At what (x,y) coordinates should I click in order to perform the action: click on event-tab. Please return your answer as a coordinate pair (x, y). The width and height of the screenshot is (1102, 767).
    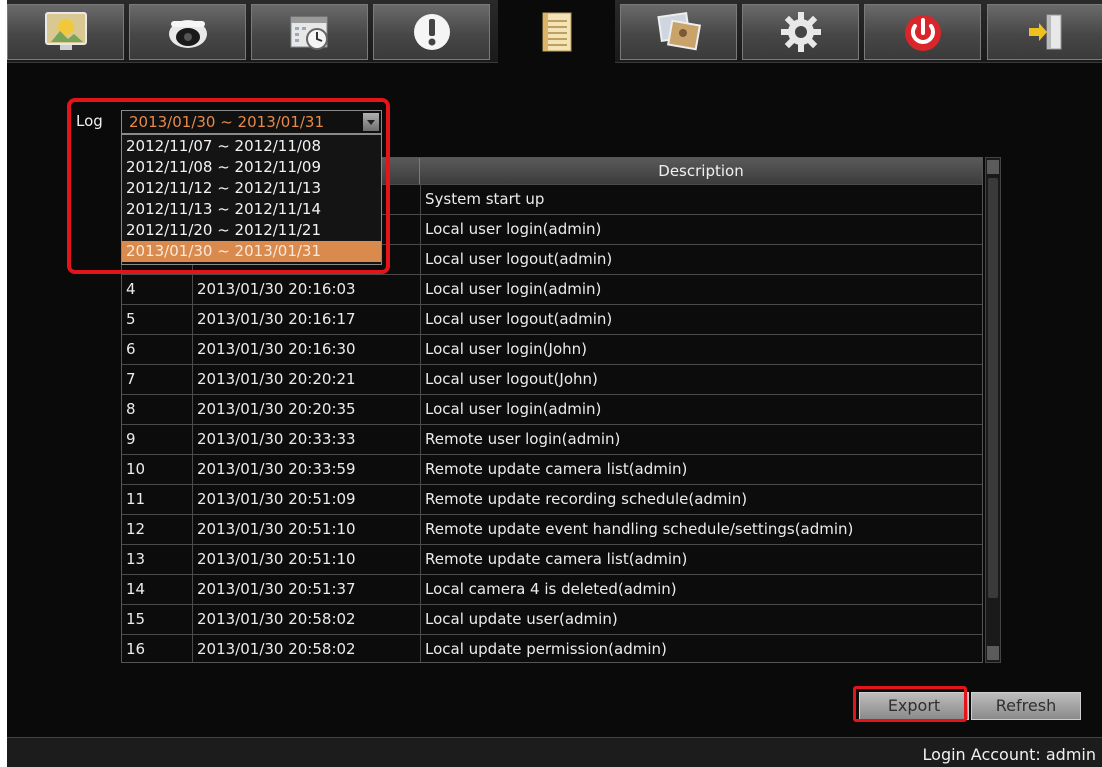
    Looking at the image, I should click on (431, 32).